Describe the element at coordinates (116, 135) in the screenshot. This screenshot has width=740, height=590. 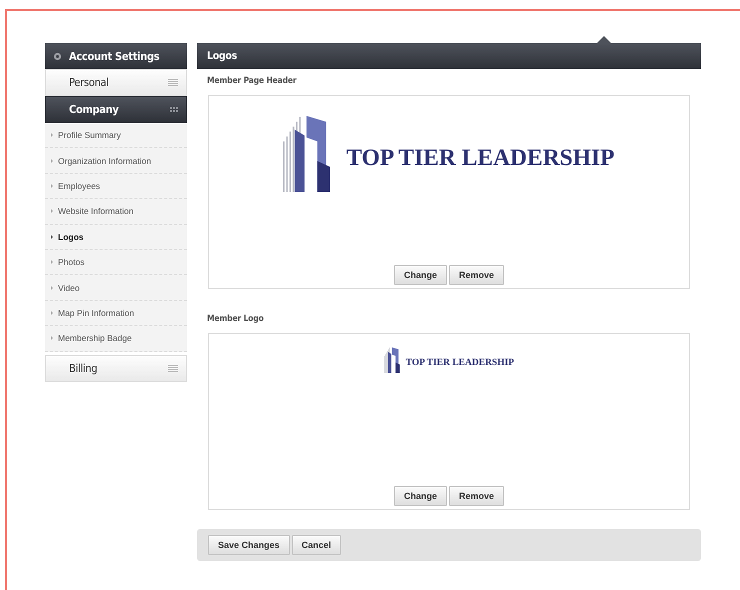
I see `sidebar-item: Profile Summary` at that location.